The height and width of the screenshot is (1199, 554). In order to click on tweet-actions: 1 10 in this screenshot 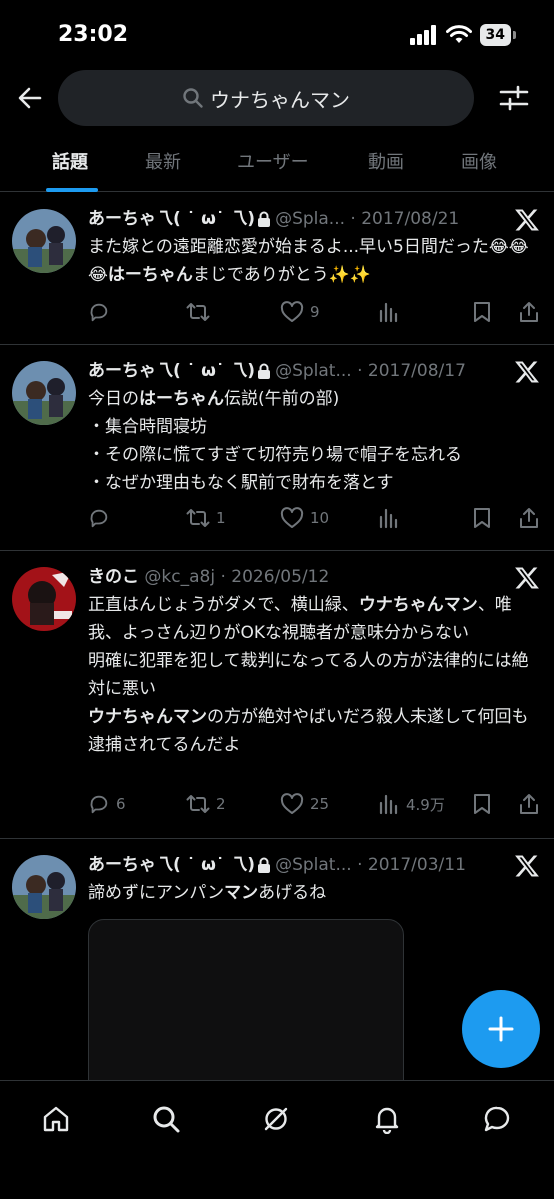, I will do `click(315, 518)`.